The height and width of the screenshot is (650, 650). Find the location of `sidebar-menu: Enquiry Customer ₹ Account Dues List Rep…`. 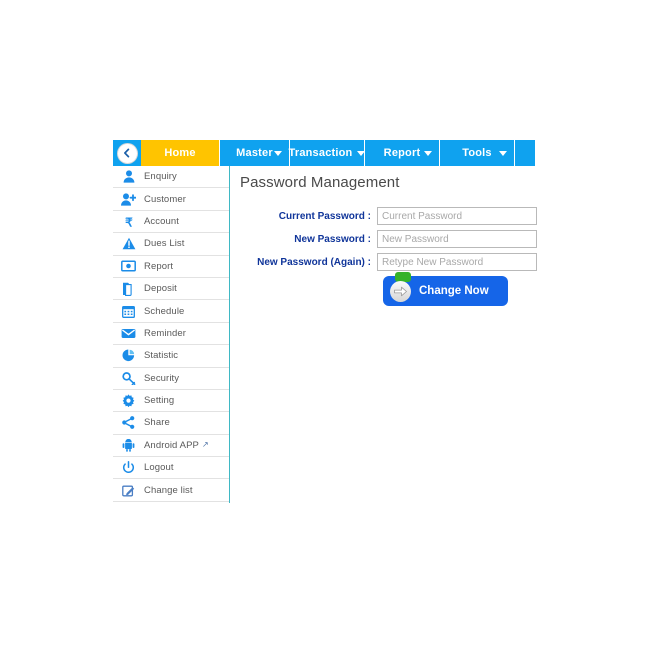

sidebar-menu: Enquiry Customer ₹ Account Dues List Rep… is located at coordinates (171, 334).